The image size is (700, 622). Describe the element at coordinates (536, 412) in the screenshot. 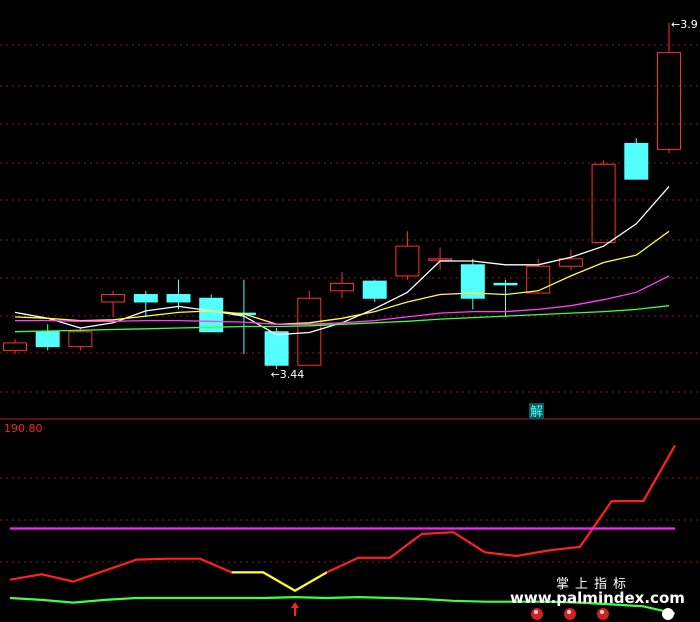

I see `marker-text: 解` at that location.